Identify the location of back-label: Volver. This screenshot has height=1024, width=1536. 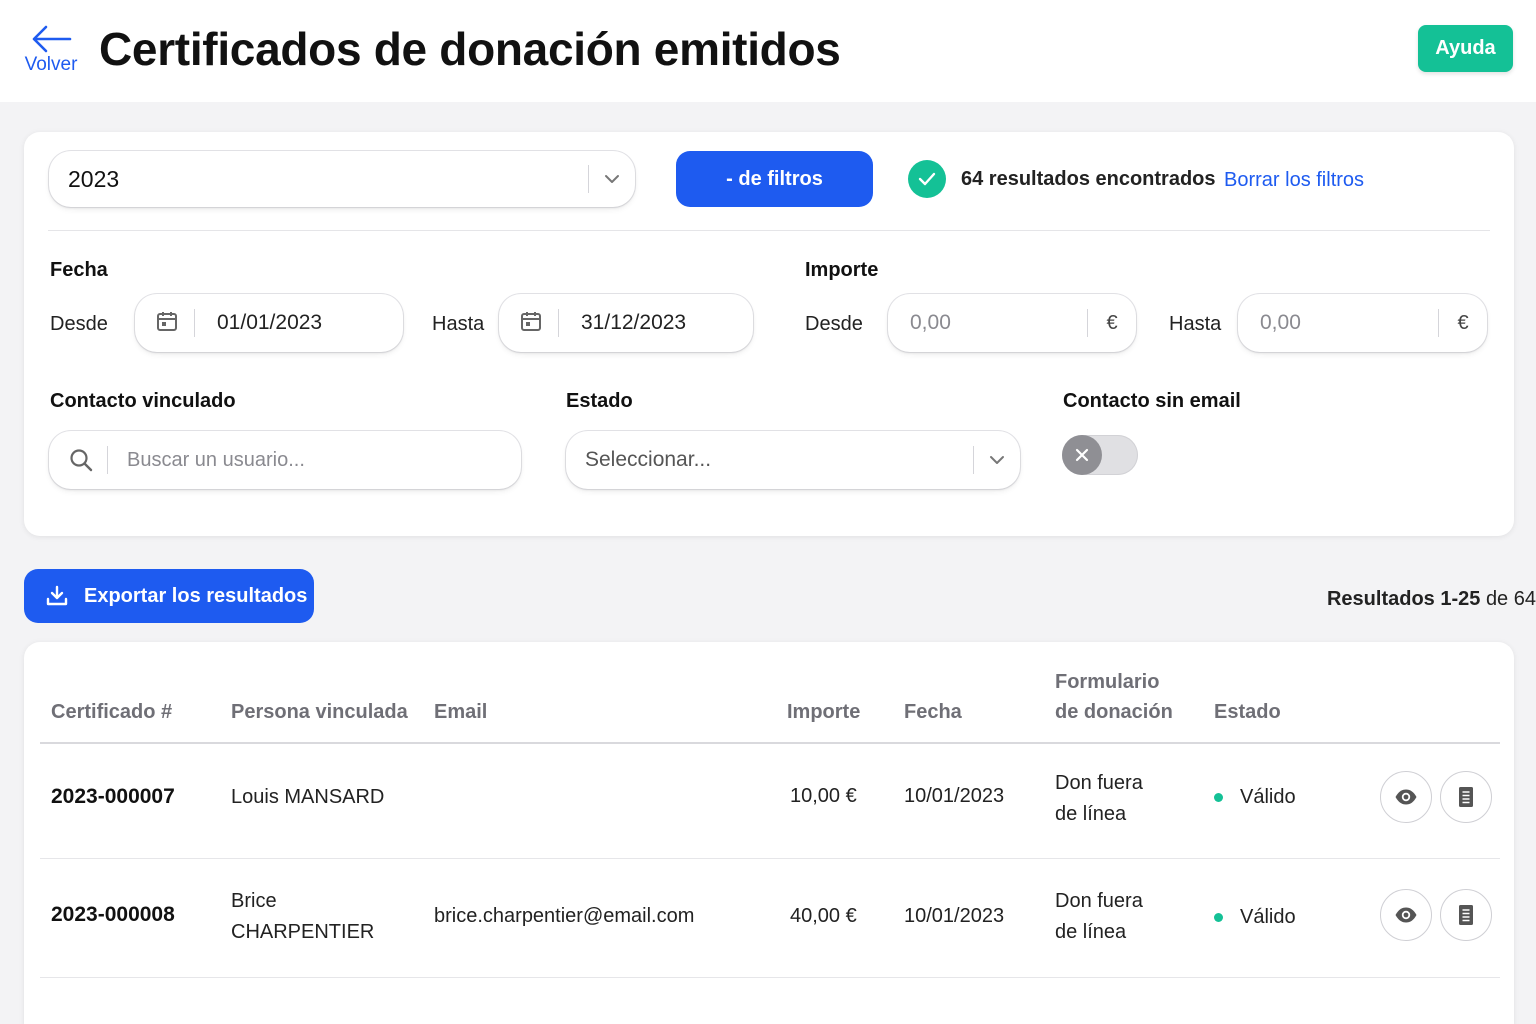
(51, 64).